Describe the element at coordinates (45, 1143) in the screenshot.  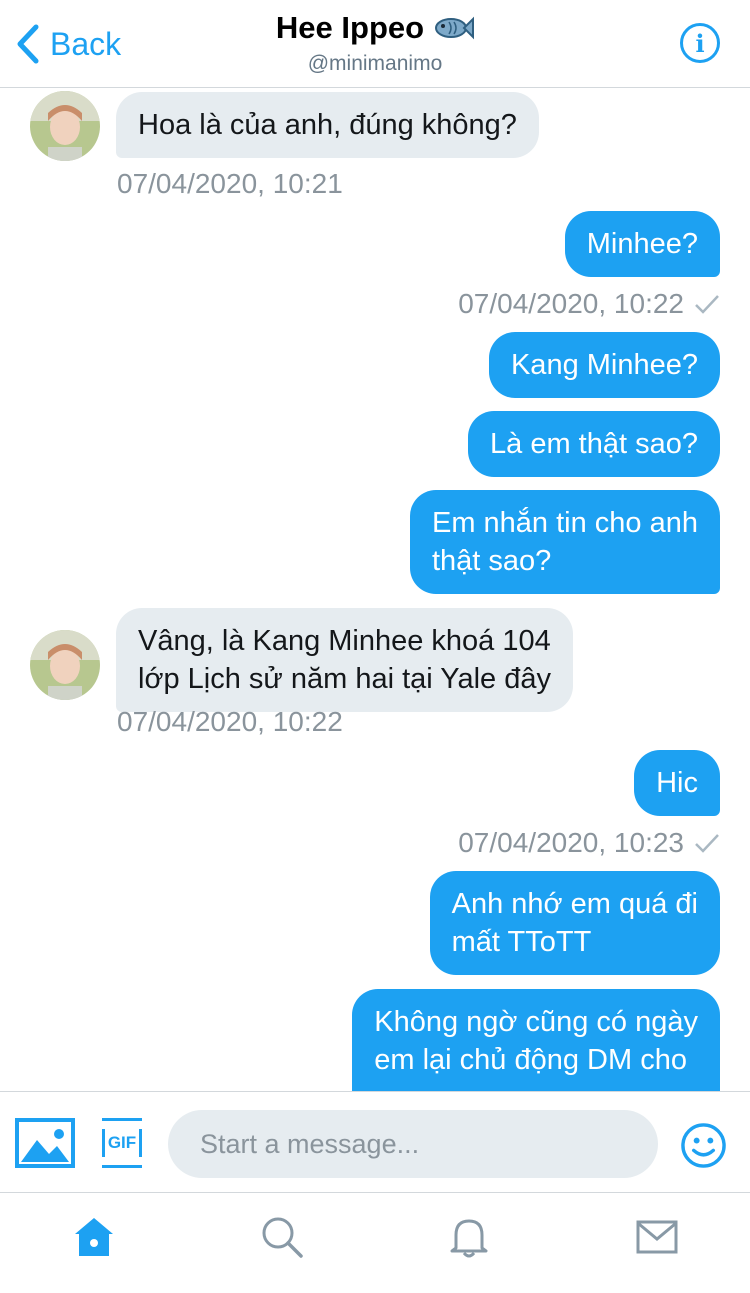
I see `image-icon` at that location.